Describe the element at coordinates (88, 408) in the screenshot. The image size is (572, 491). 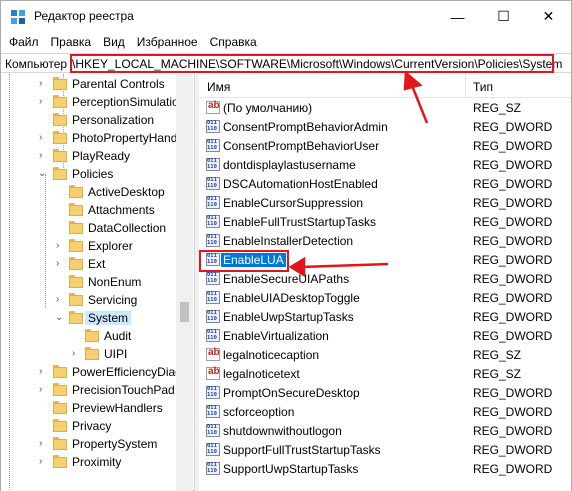
I see `tree-item-preview-handlers: PreviewHandlers` at that location.